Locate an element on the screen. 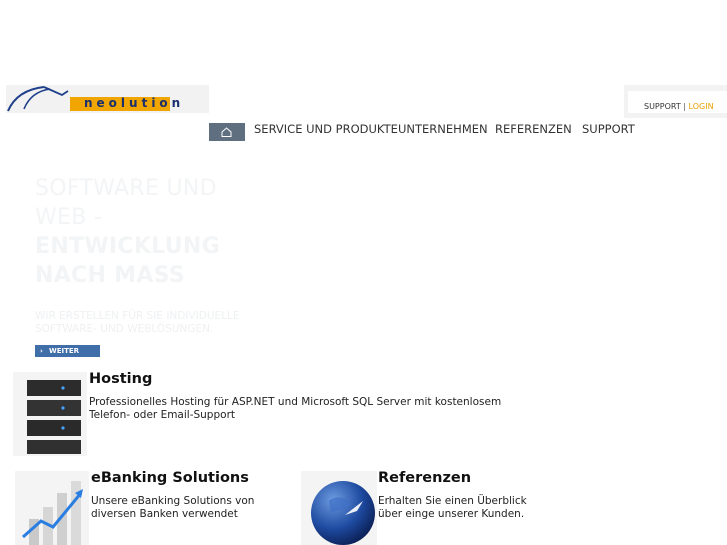  nav-home-button is located at coordinates (227, 132).